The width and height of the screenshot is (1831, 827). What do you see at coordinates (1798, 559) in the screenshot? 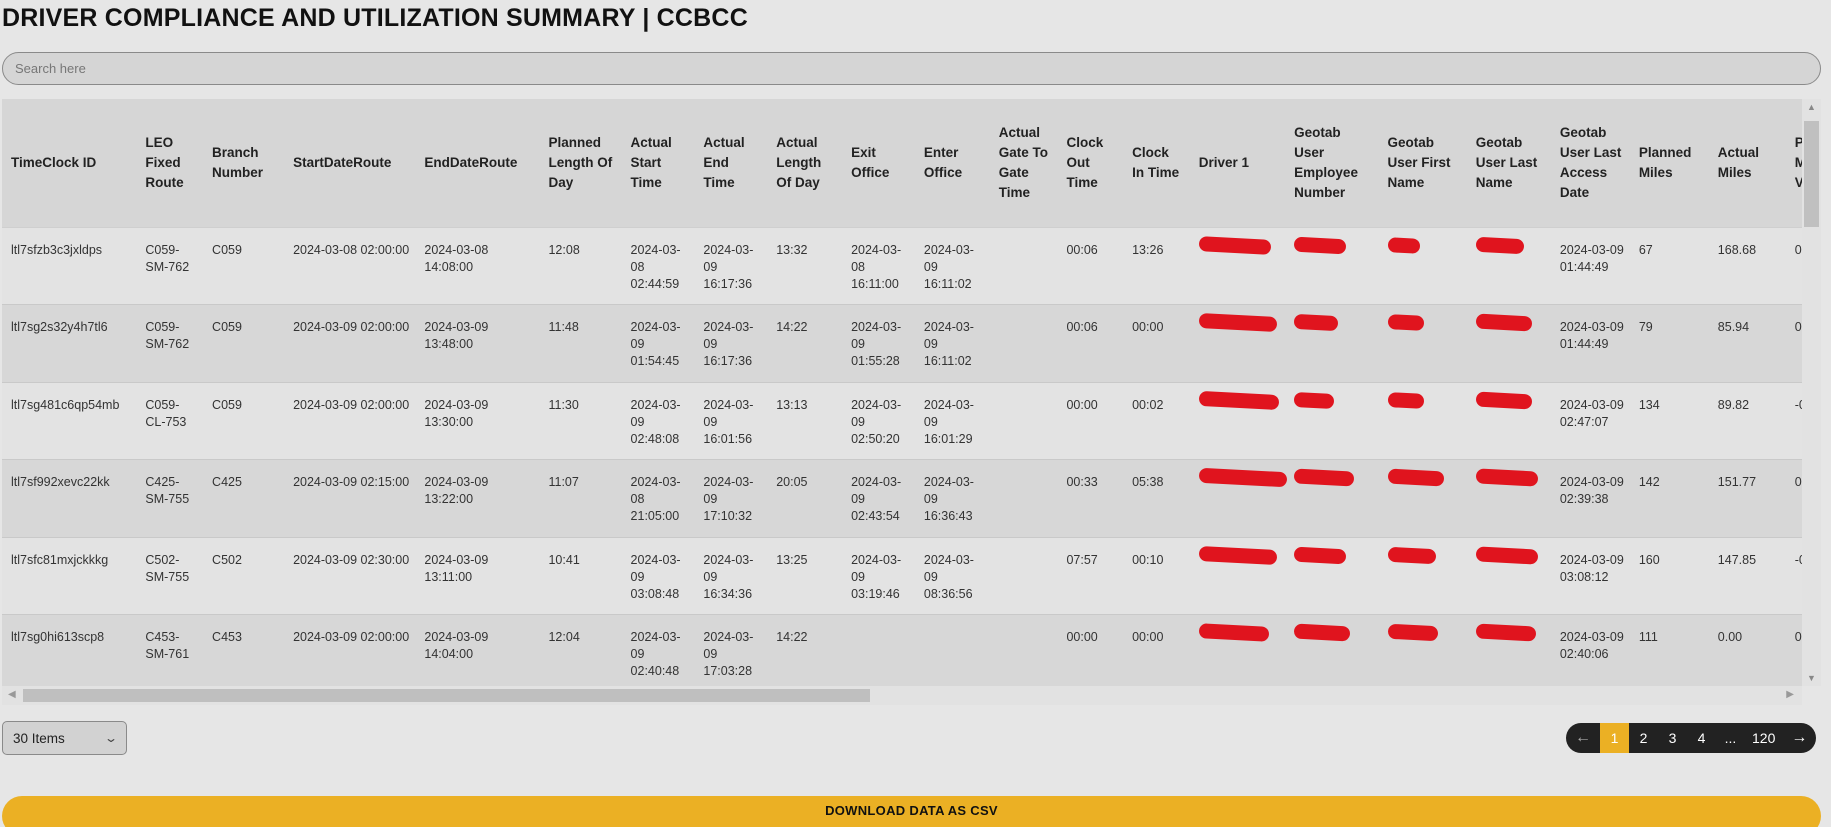
I see `cell-text: -0.08%` at bounding box center [1798, 559].